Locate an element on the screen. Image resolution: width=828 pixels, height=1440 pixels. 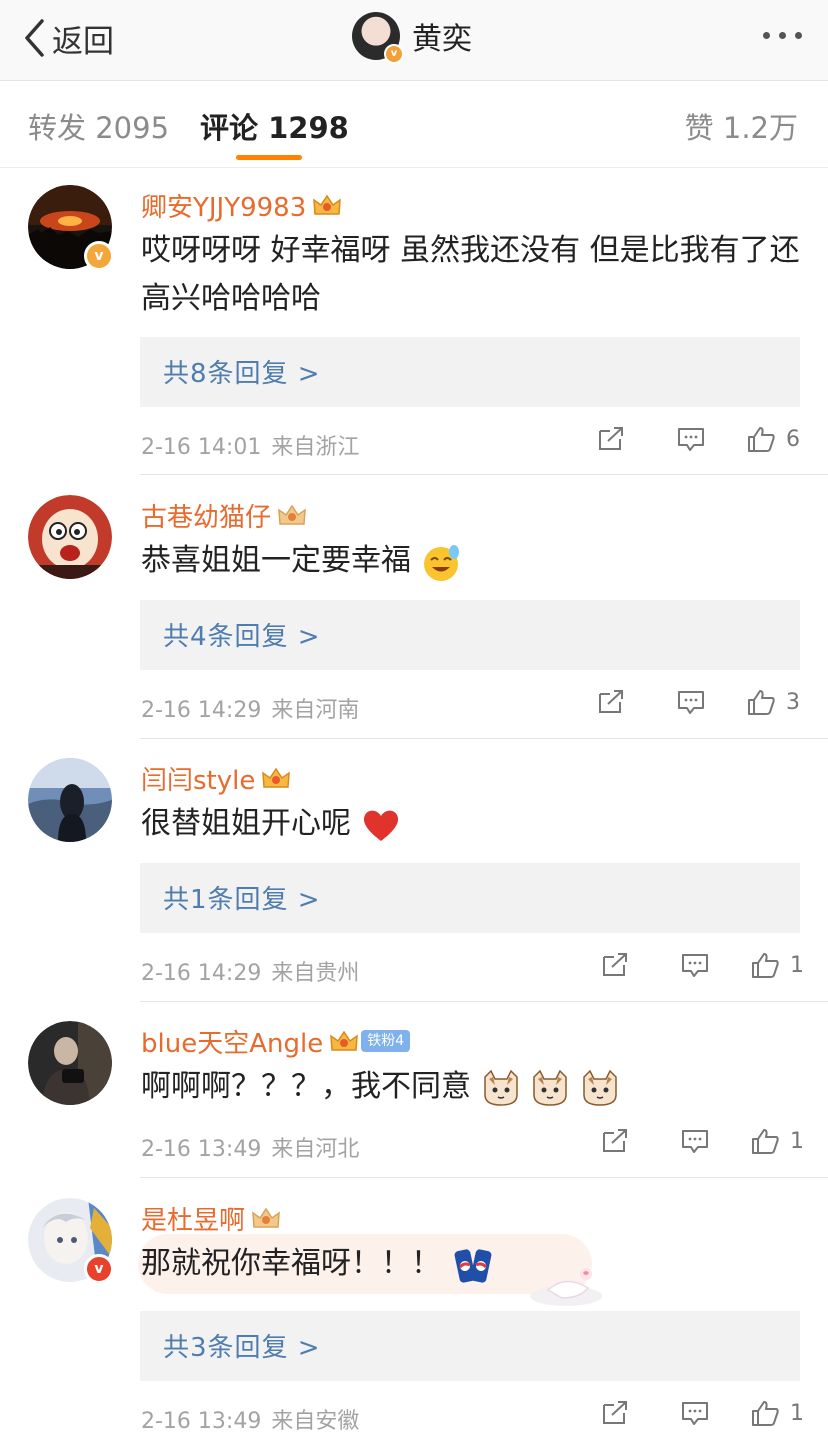
red-heart-emoji-icon is located at coordinates (380, 825).